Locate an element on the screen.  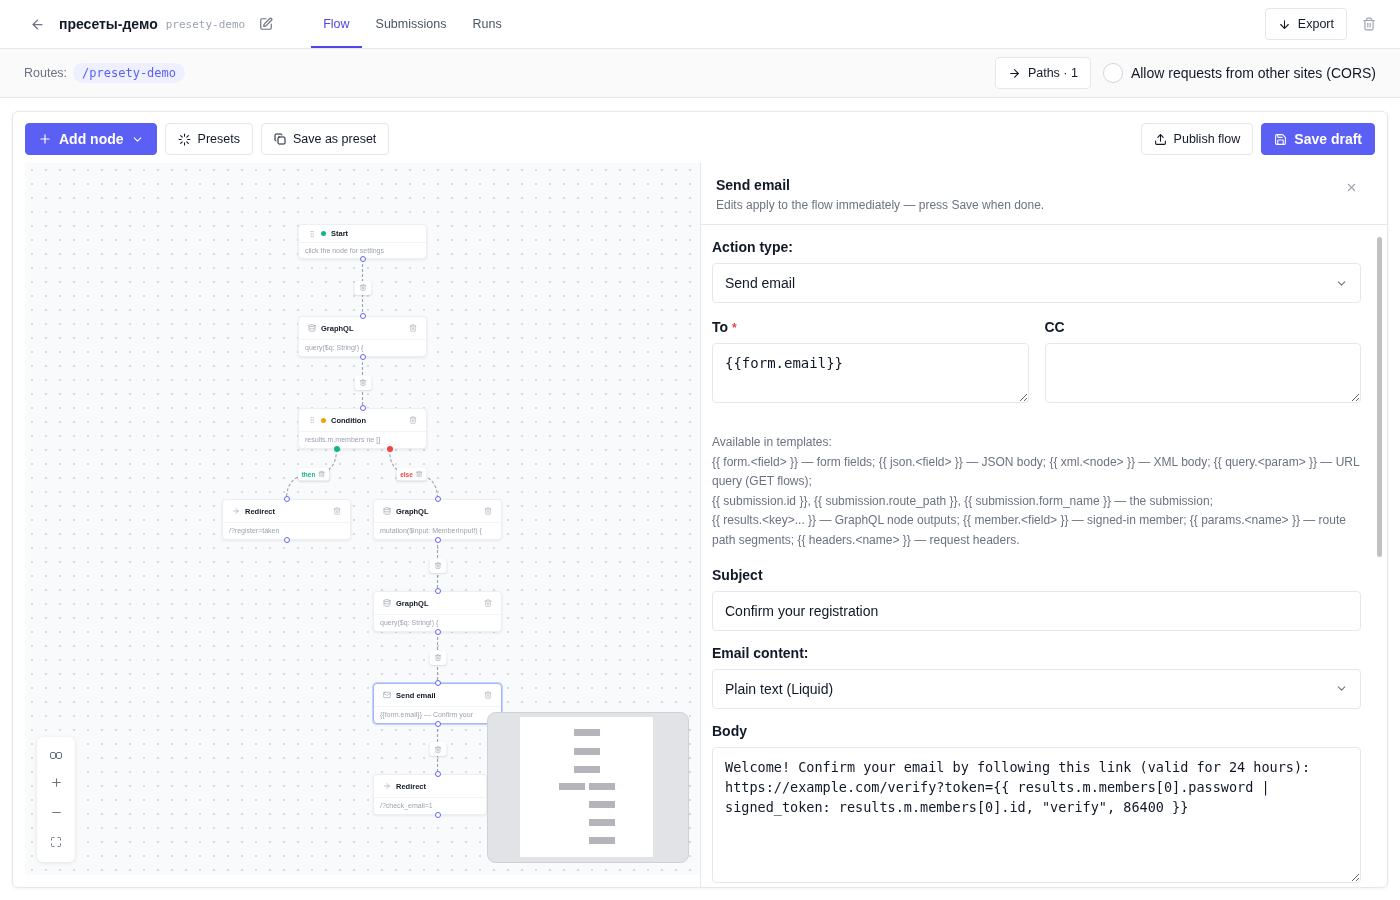
paths-button: Paths · 1 is located at coordinates (1042, 73).